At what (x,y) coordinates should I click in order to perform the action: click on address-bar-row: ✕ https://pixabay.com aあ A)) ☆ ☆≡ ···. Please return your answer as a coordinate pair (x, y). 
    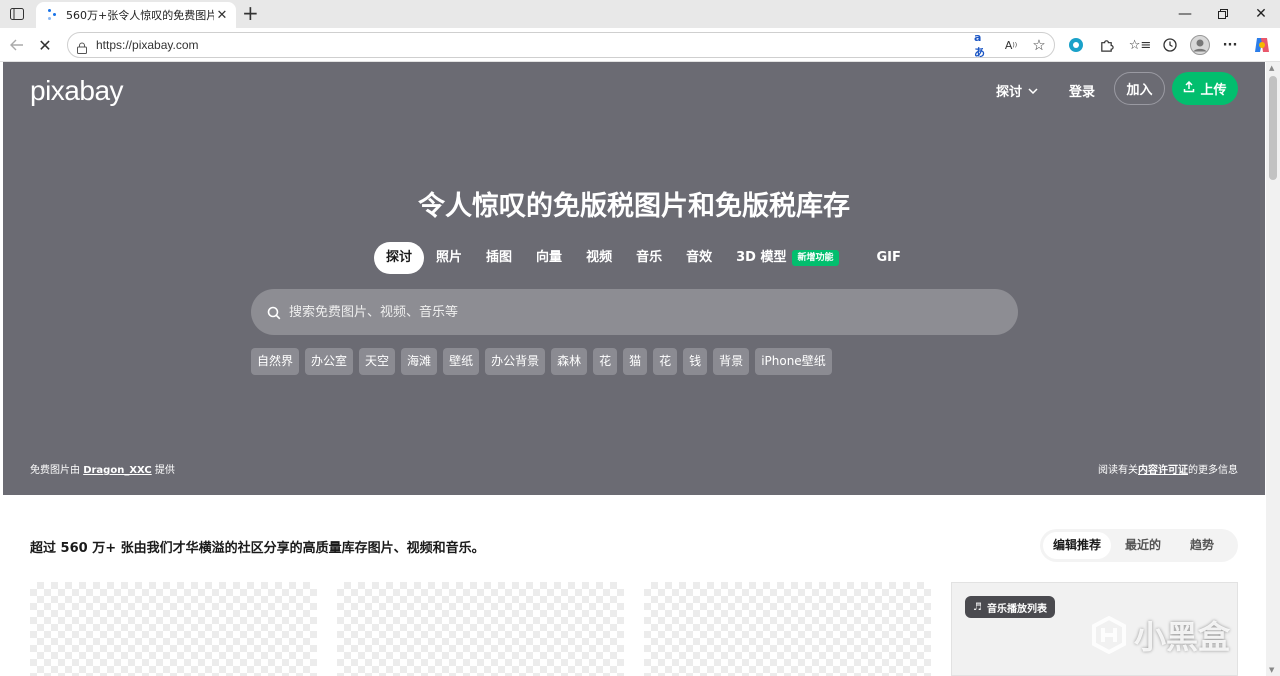
    Looking at the image, I should click on (640, 45).